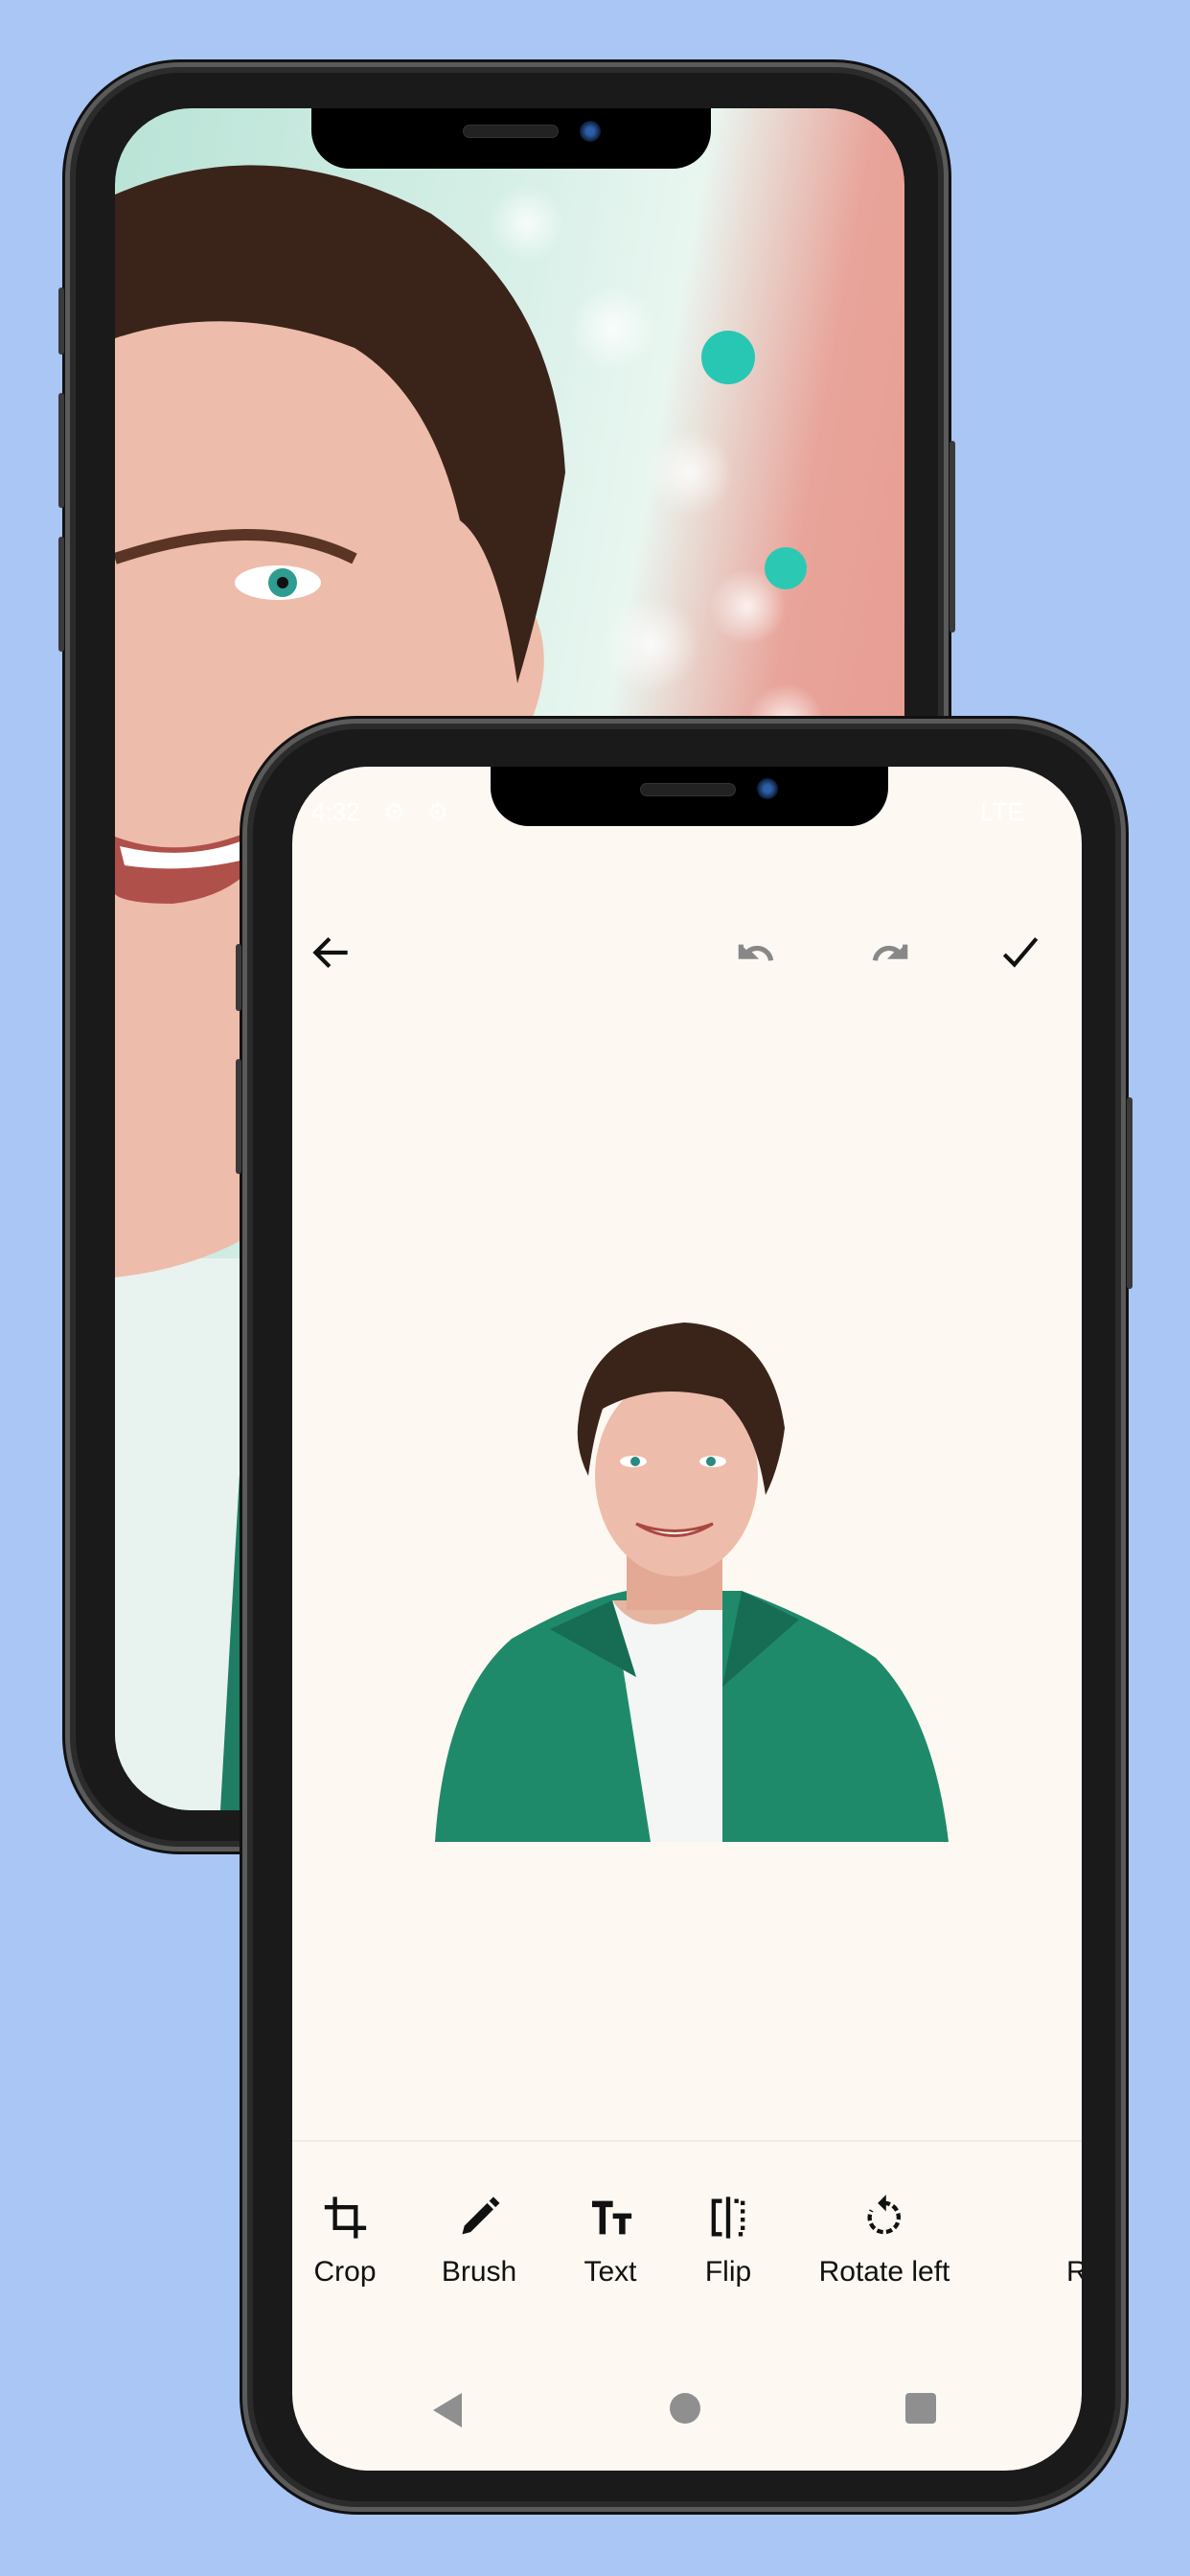  What do you see at coordinates (1074, 2240) in the screenshot?
I see `tool-rotate-right: Rota` at bounding box center [1074, 2240].